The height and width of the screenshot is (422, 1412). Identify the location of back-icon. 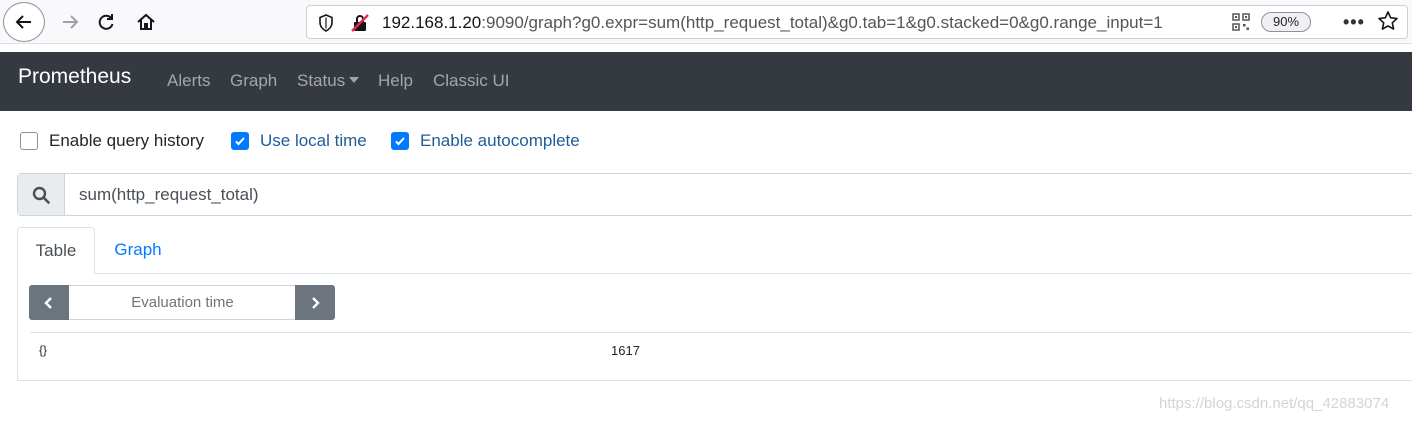
(23, 22).